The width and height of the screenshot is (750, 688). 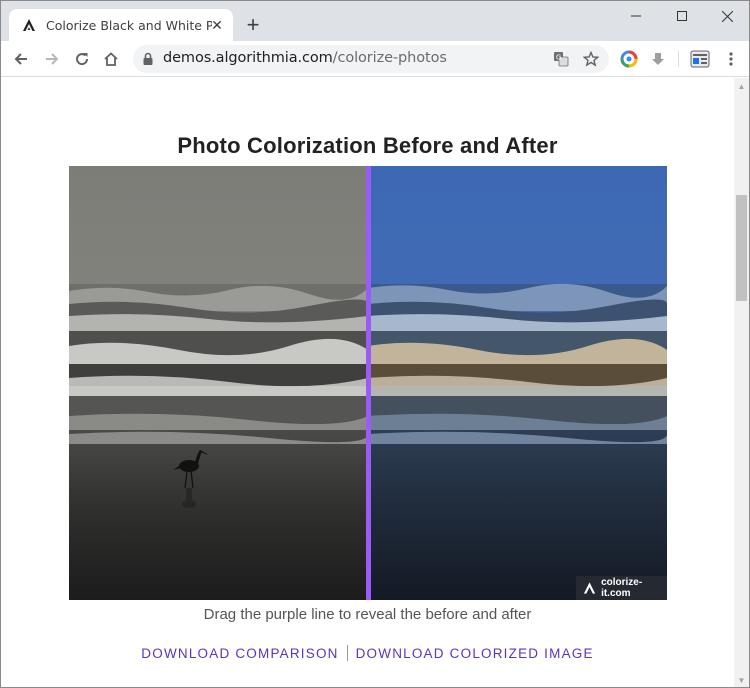 I want to click on url-text: demos.algorithmia.com/colorize-photos, so click(x=305, y=58).